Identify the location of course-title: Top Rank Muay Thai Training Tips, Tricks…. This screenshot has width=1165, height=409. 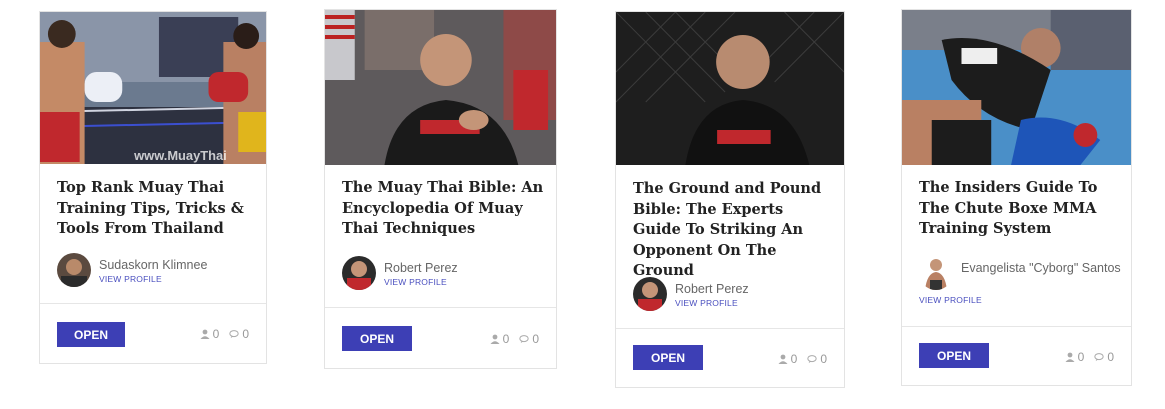
(155, 209).